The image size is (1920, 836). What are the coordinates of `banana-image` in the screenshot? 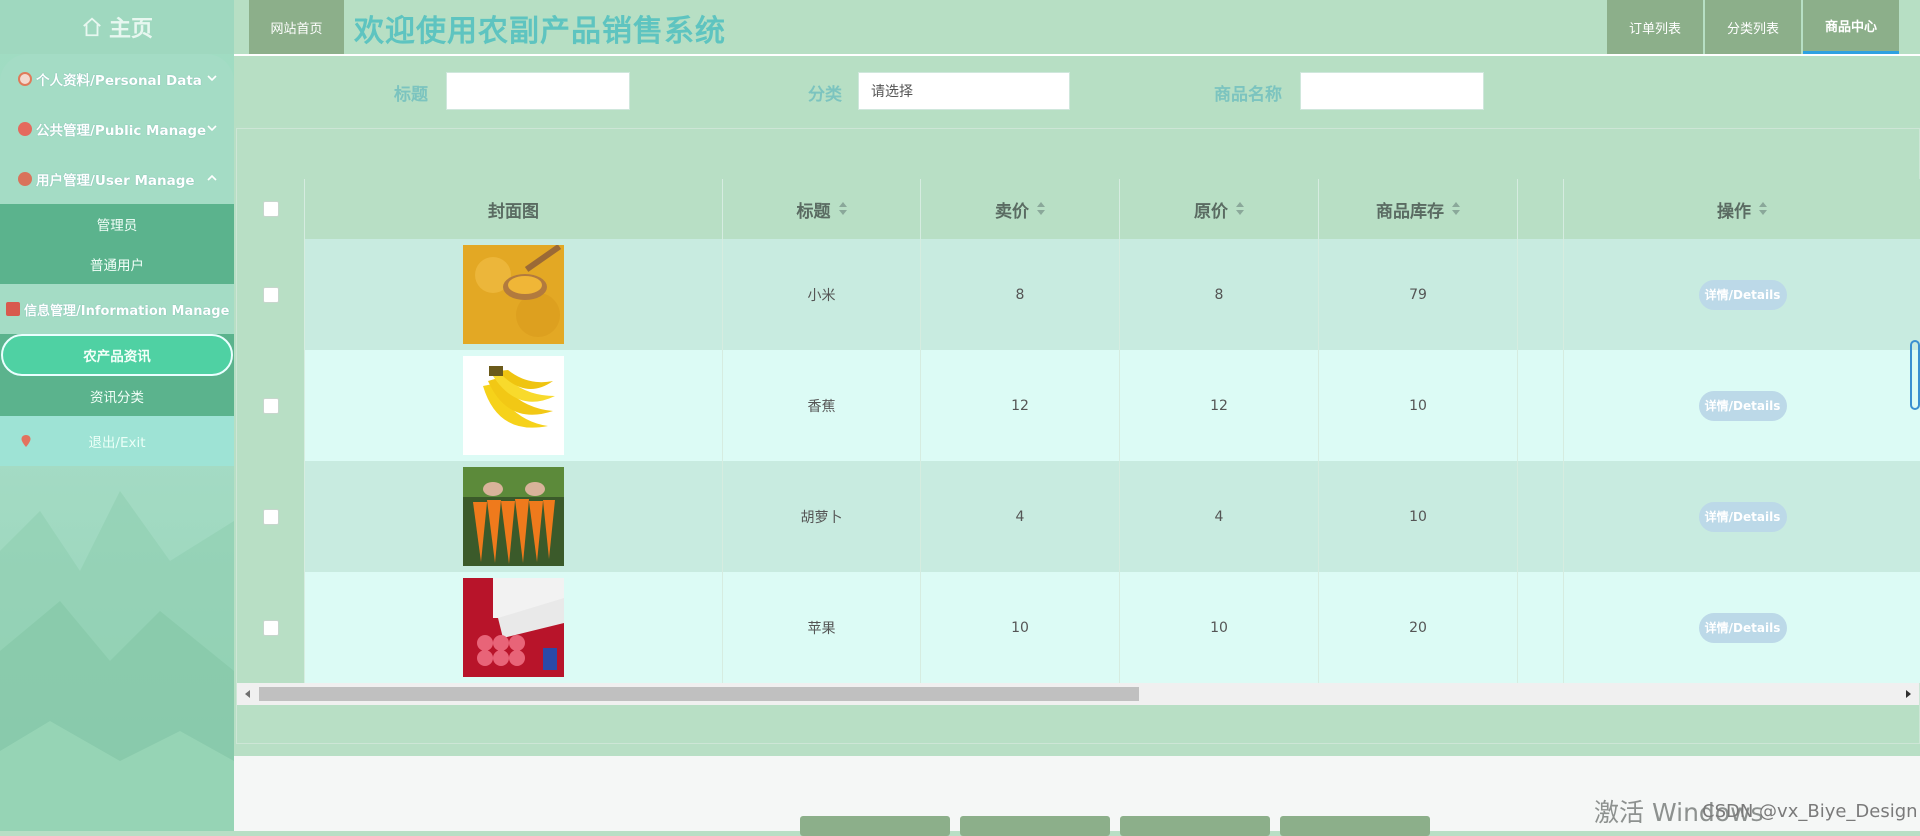 It's located at (513, 405).